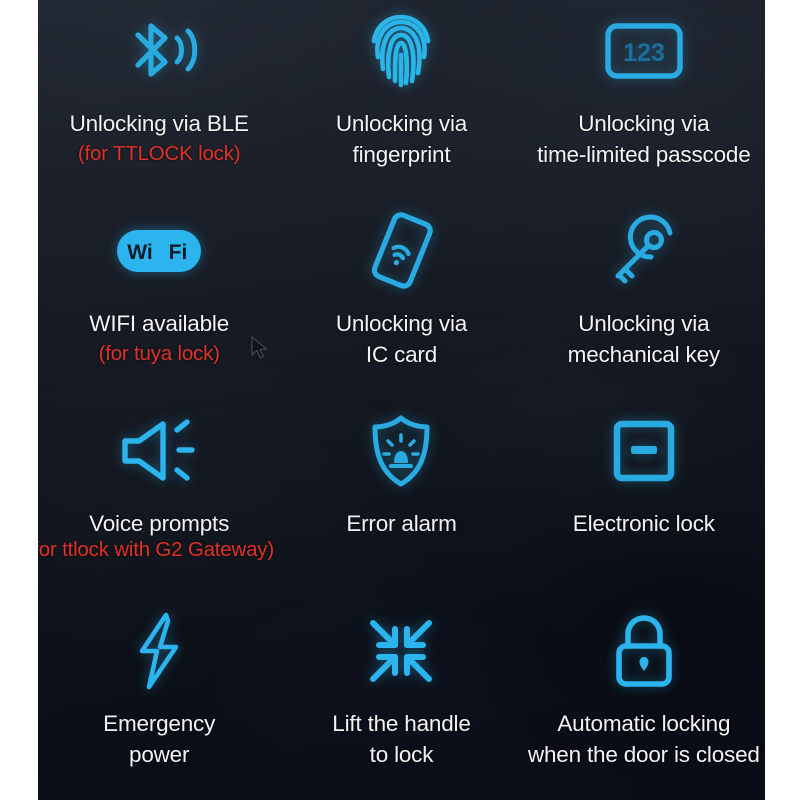 The width and height of the screenshot is (800, 800). I want to click on feature-label: Electronic lock, so click(643, 523).